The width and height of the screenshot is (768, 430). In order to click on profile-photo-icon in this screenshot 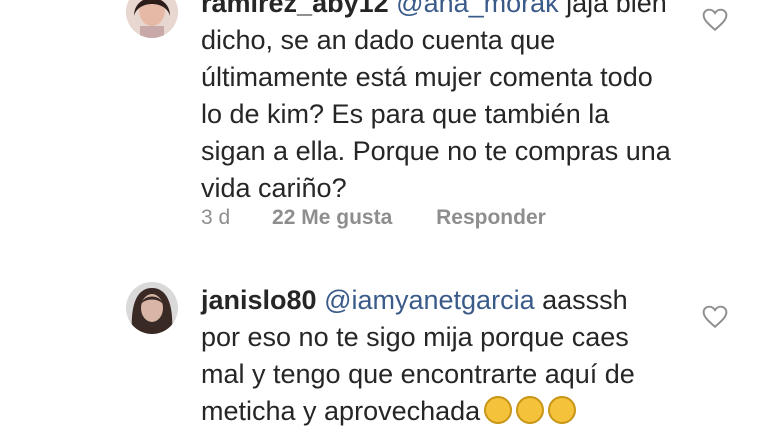, I will do `click(152, 308)`.